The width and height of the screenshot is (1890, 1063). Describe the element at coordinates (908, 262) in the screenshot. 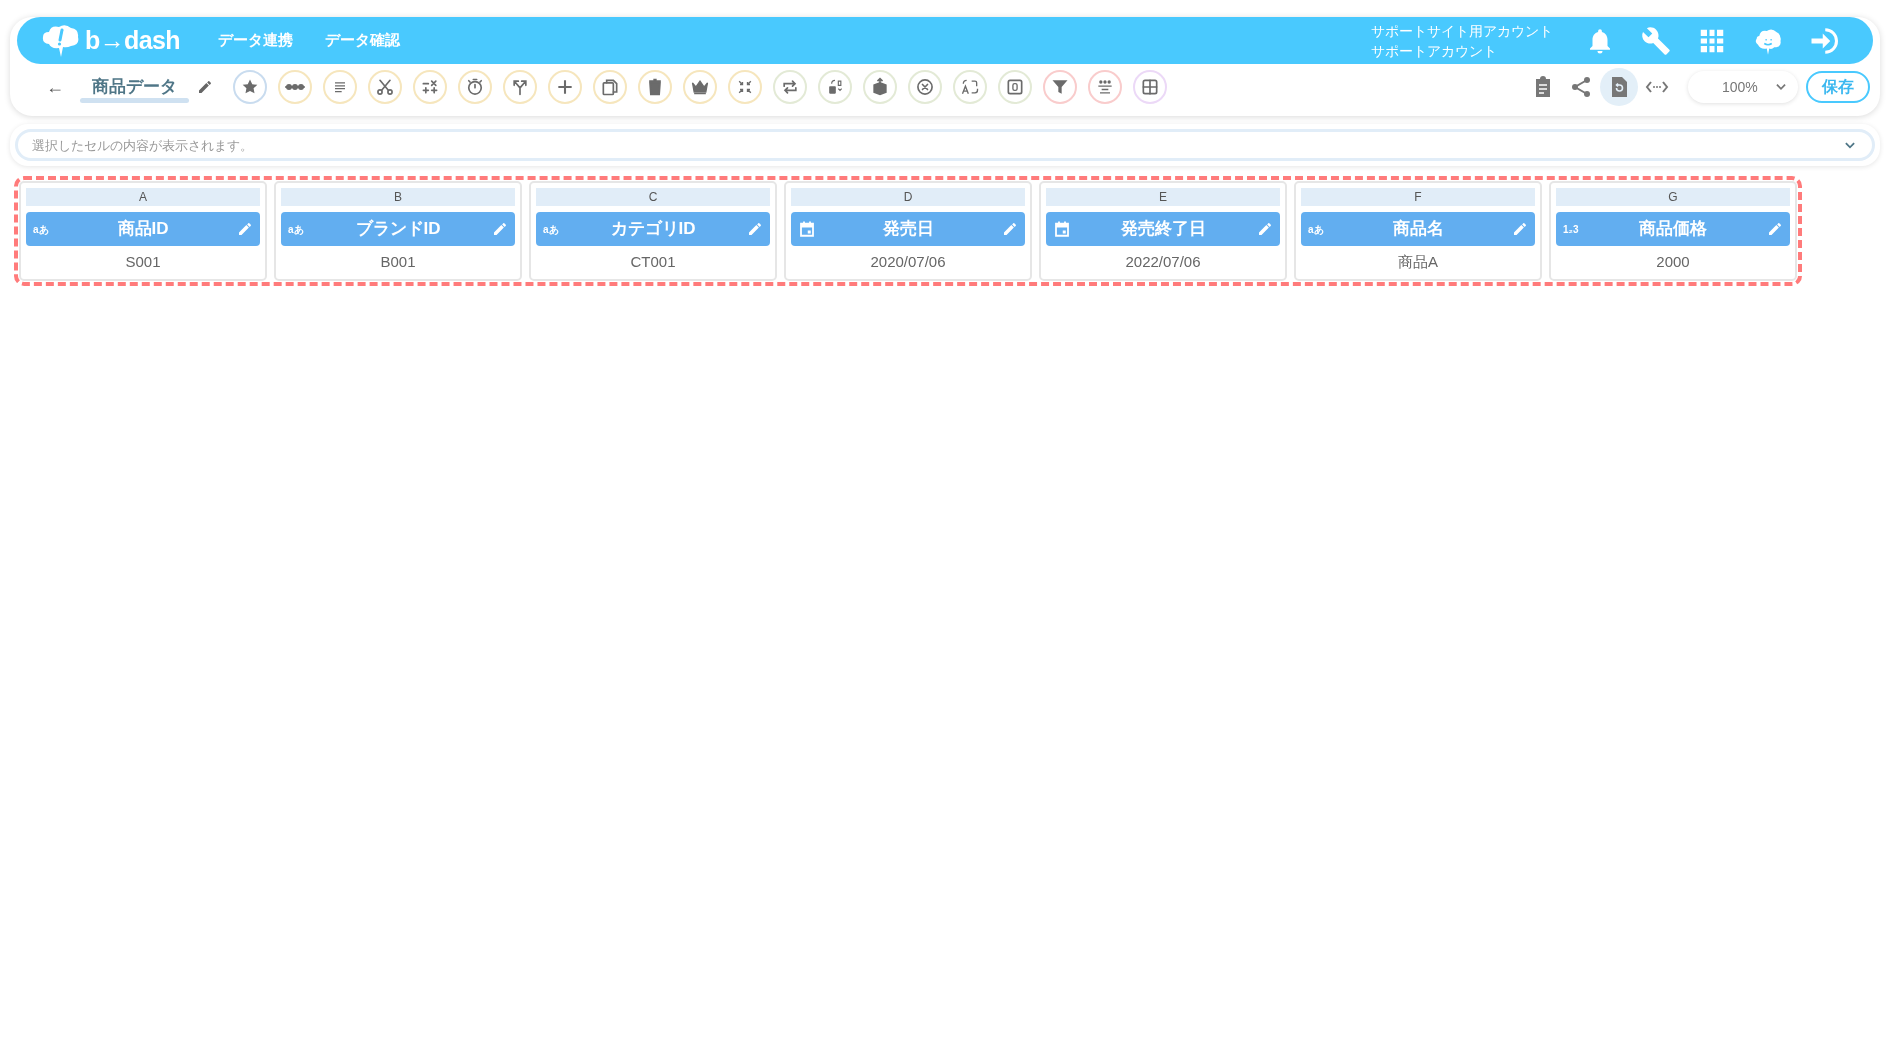

I see `cell-value: 2020/07/06` at that location.